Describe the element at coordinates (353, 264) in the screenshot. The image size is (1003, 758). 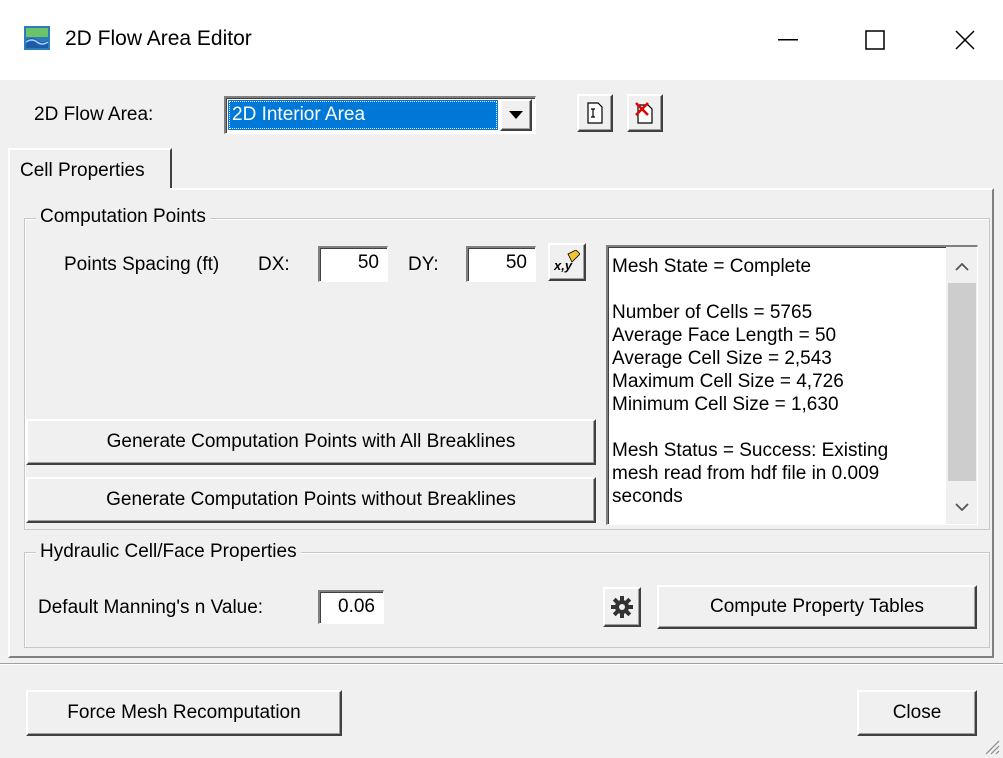
I see `dx-input: 50` at that location.